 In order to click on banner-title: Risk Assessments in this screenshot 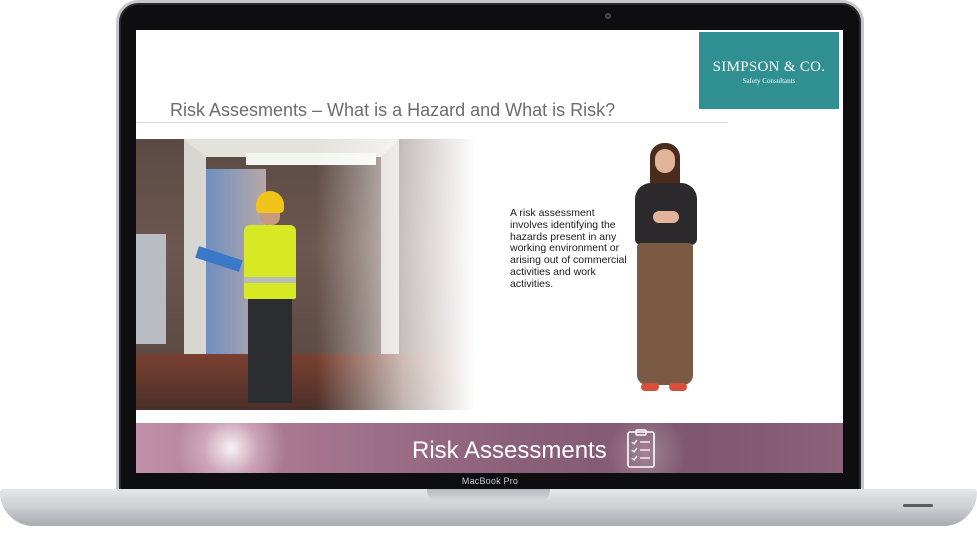, I will do `click(509, 450)`.